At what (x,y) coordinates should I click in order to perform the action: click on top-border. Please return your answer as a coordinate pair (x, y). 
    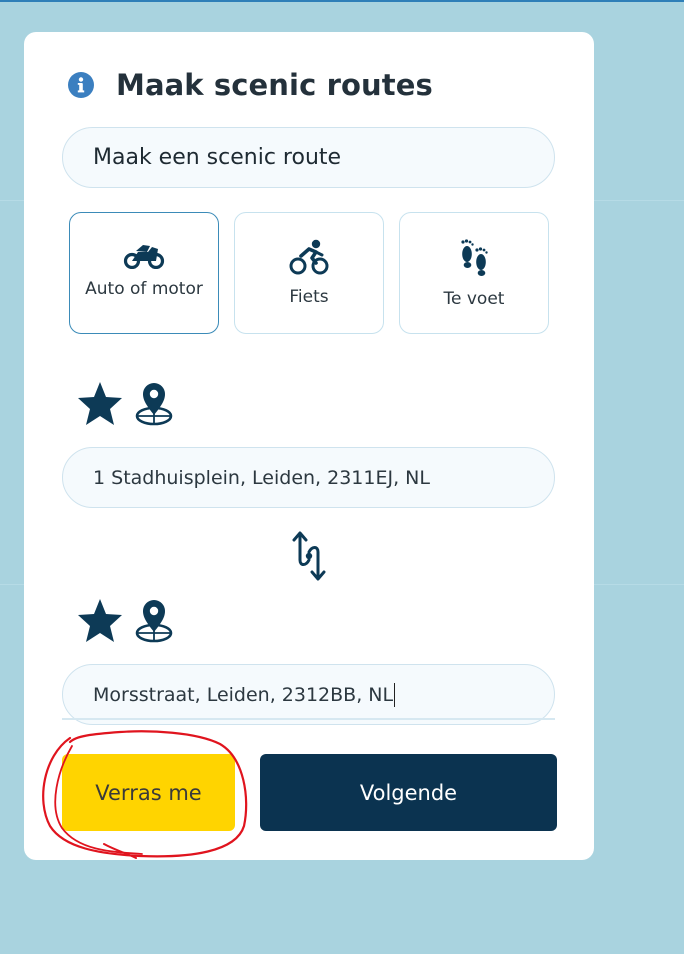
    Looking at the image, I should click on (342, 1).